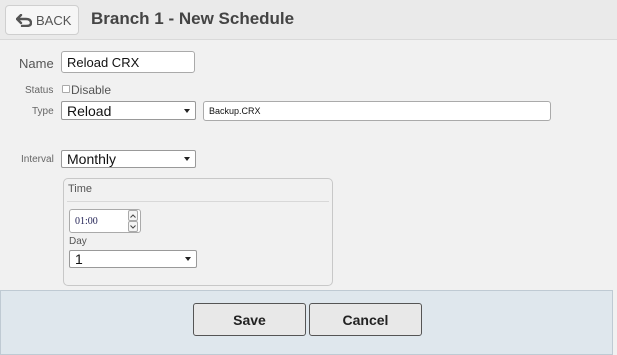 Image resolution: width=617 pixels, height=355 pixels. Describe the element at coordinates (24, 20) in the screenshot. I see `undo-arrow-icon` at that location.